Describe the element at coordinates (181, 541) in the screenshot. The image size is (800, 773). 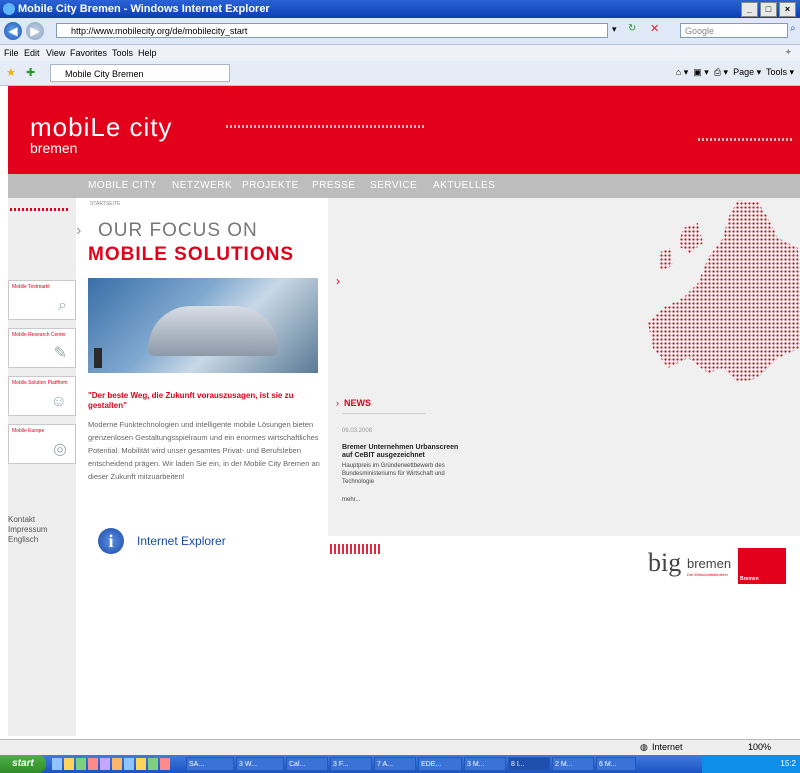
I see `ie-link: Internet Explorer` at that location.